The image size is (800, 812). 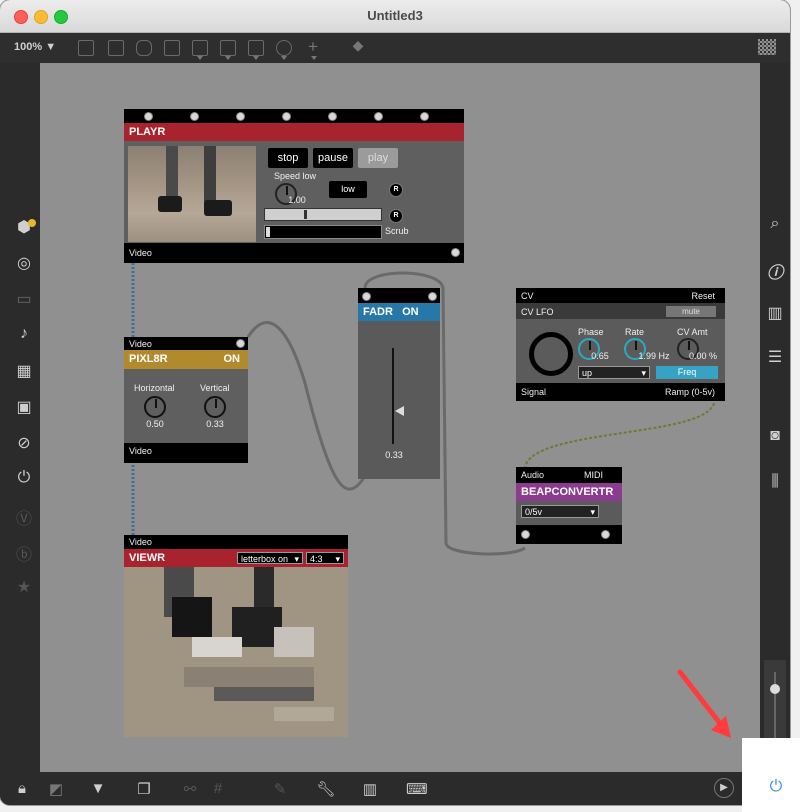 I want to click on media-bar-icon: ▭, so click(x=24, y=299).